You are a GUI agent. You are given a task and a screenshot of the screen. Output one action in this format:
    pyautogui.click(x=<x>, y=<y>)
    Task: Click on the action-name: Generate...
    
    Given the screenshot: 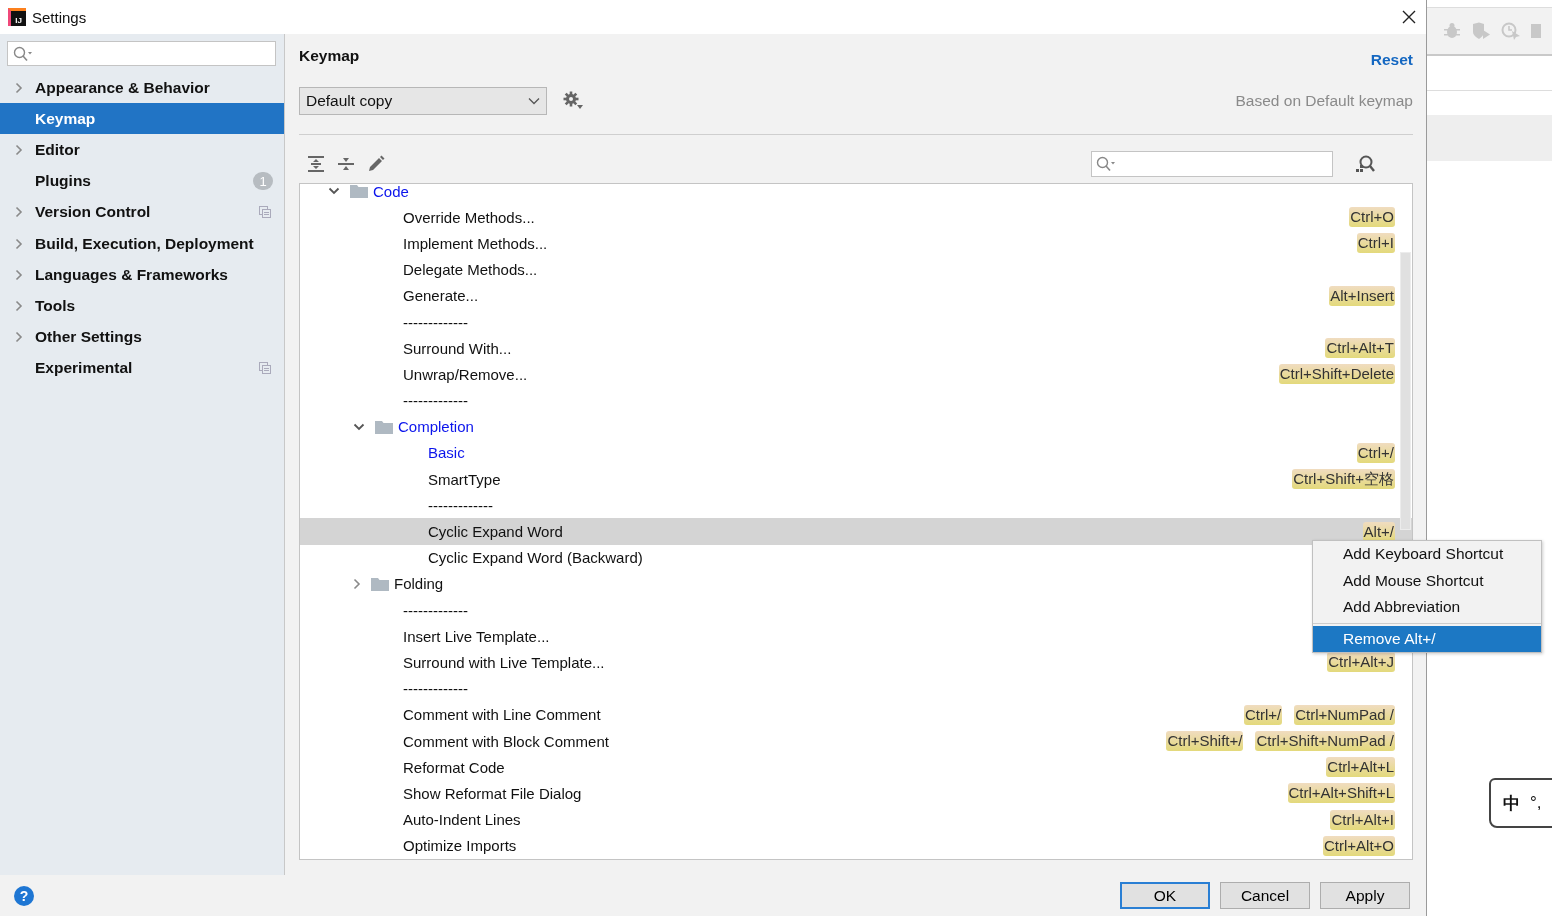 What is the action you would take?
    pyautogui.click(x=441, y=296)
    